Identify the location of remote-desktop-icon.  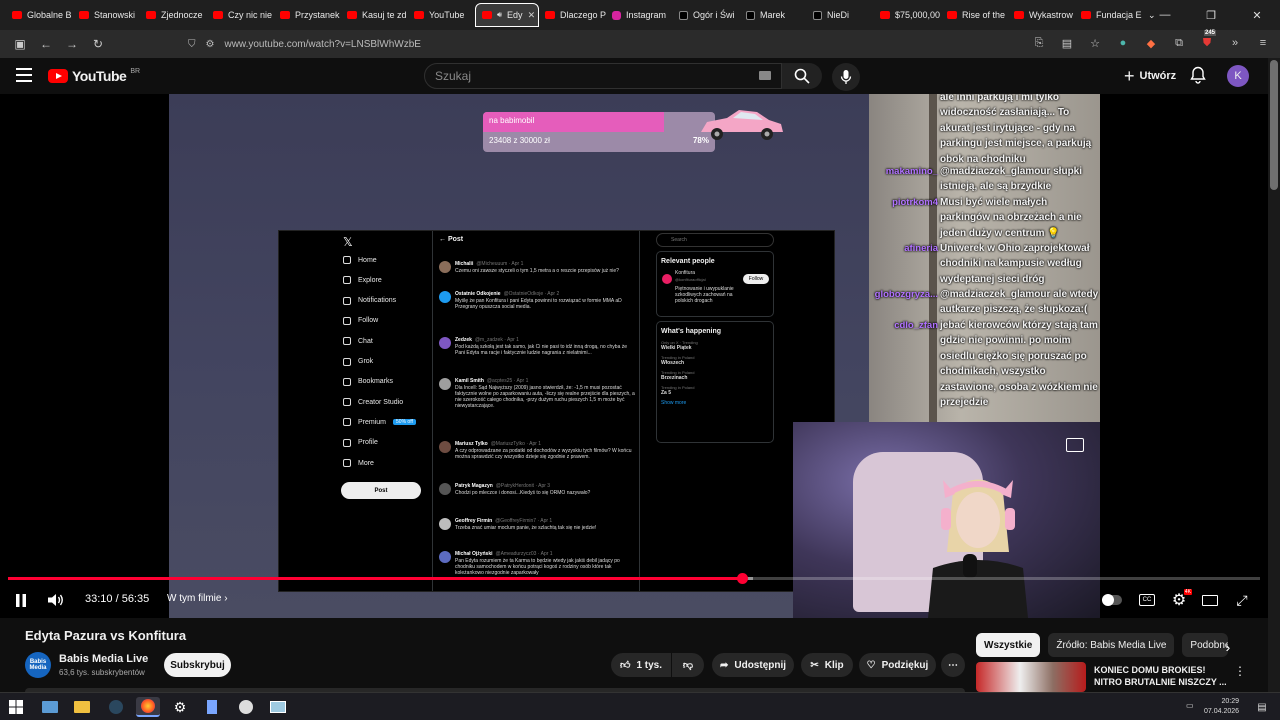
(278, 707).